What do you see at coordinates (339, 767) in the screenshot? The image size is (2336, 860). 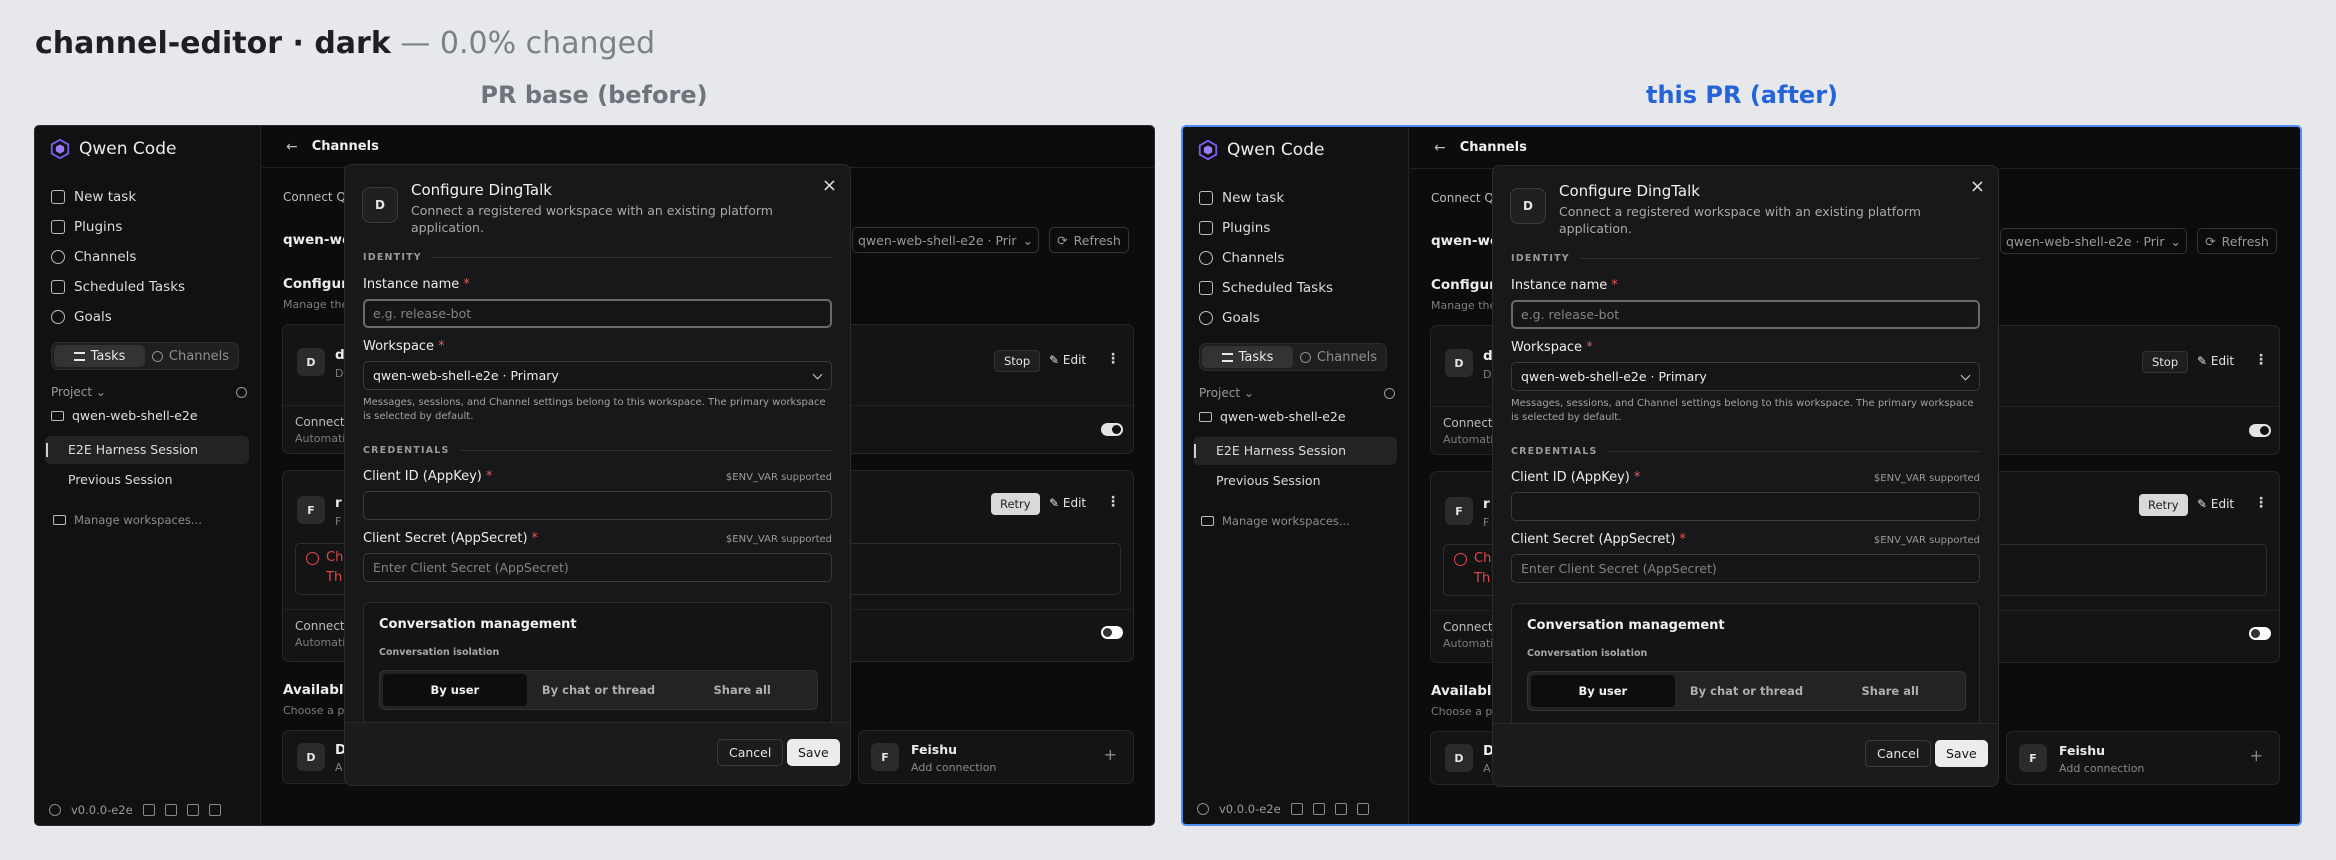 I see `available-sub-text: A` at bounding box center [339, 767].